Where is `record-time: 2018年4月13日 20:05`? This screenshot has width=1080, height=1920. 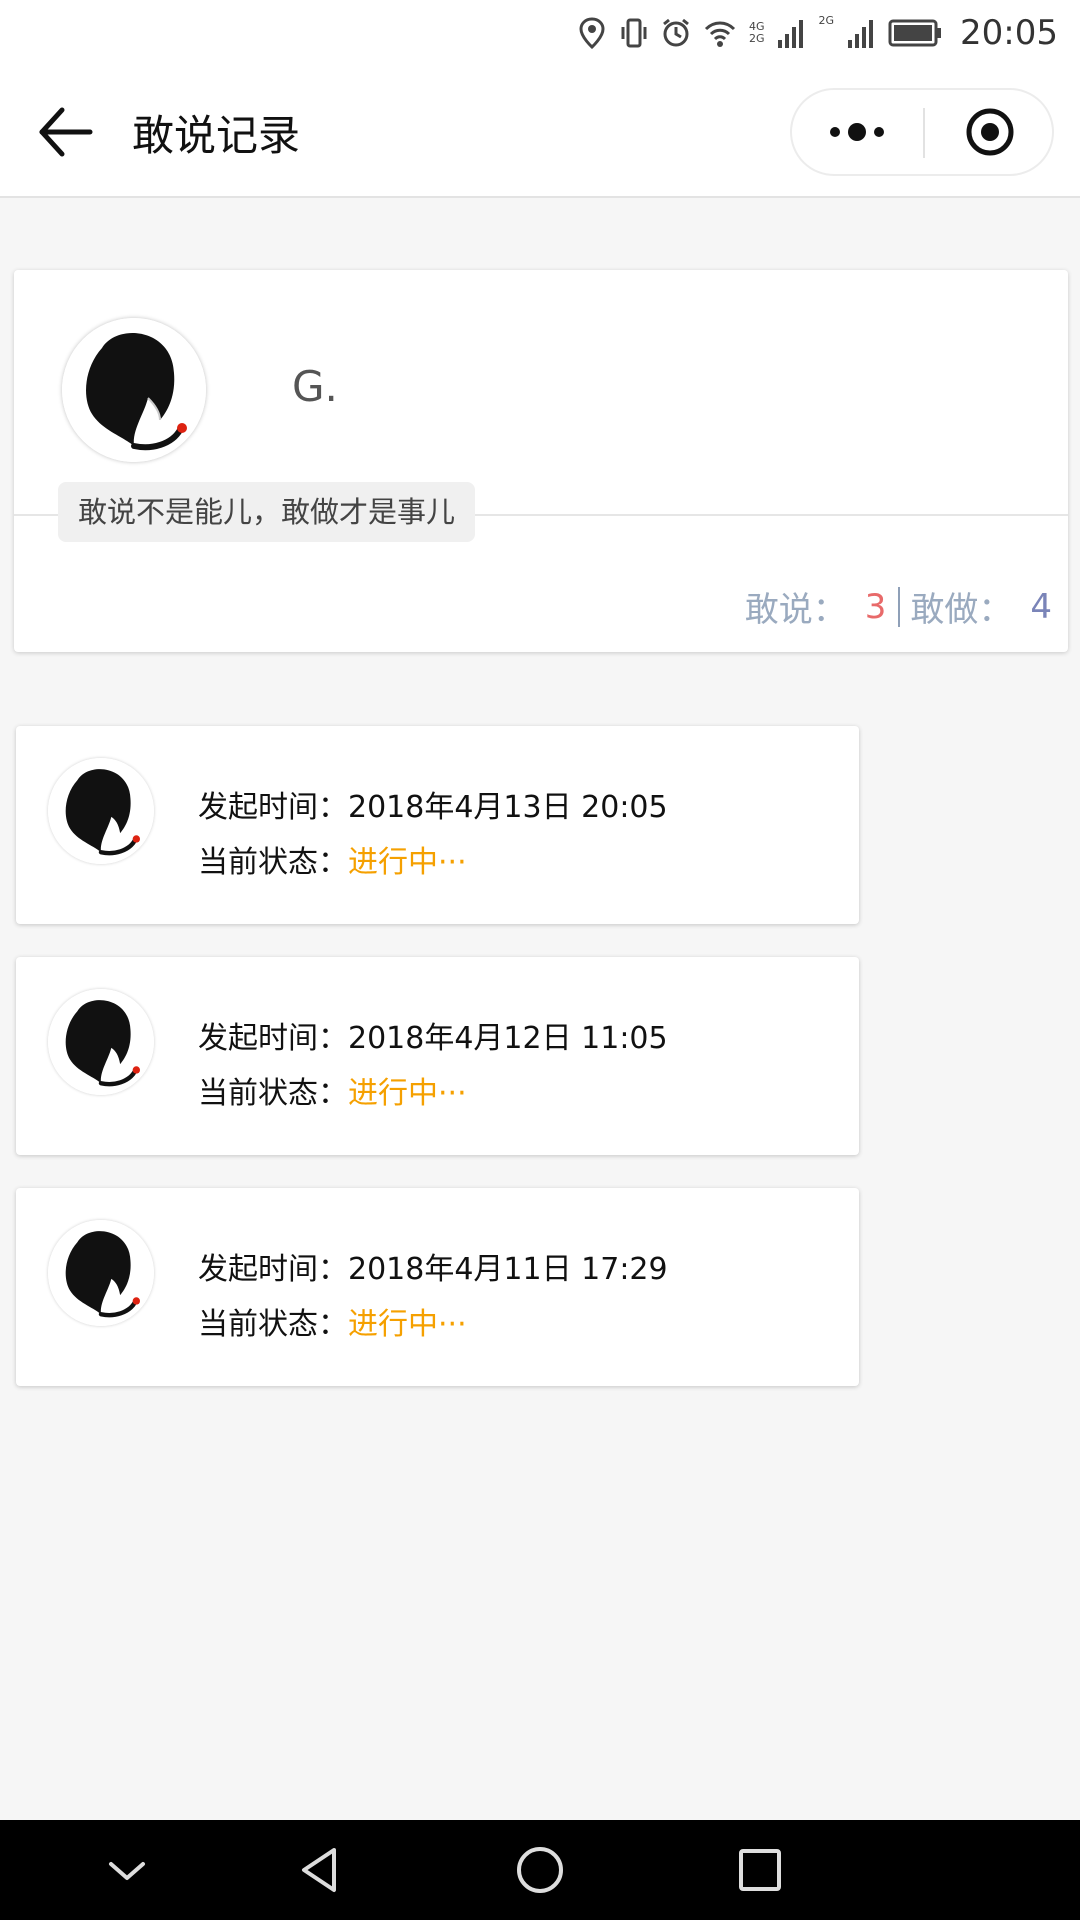
record-time: 2018年4月13日 20:05 is located at coordinates (508, 807).